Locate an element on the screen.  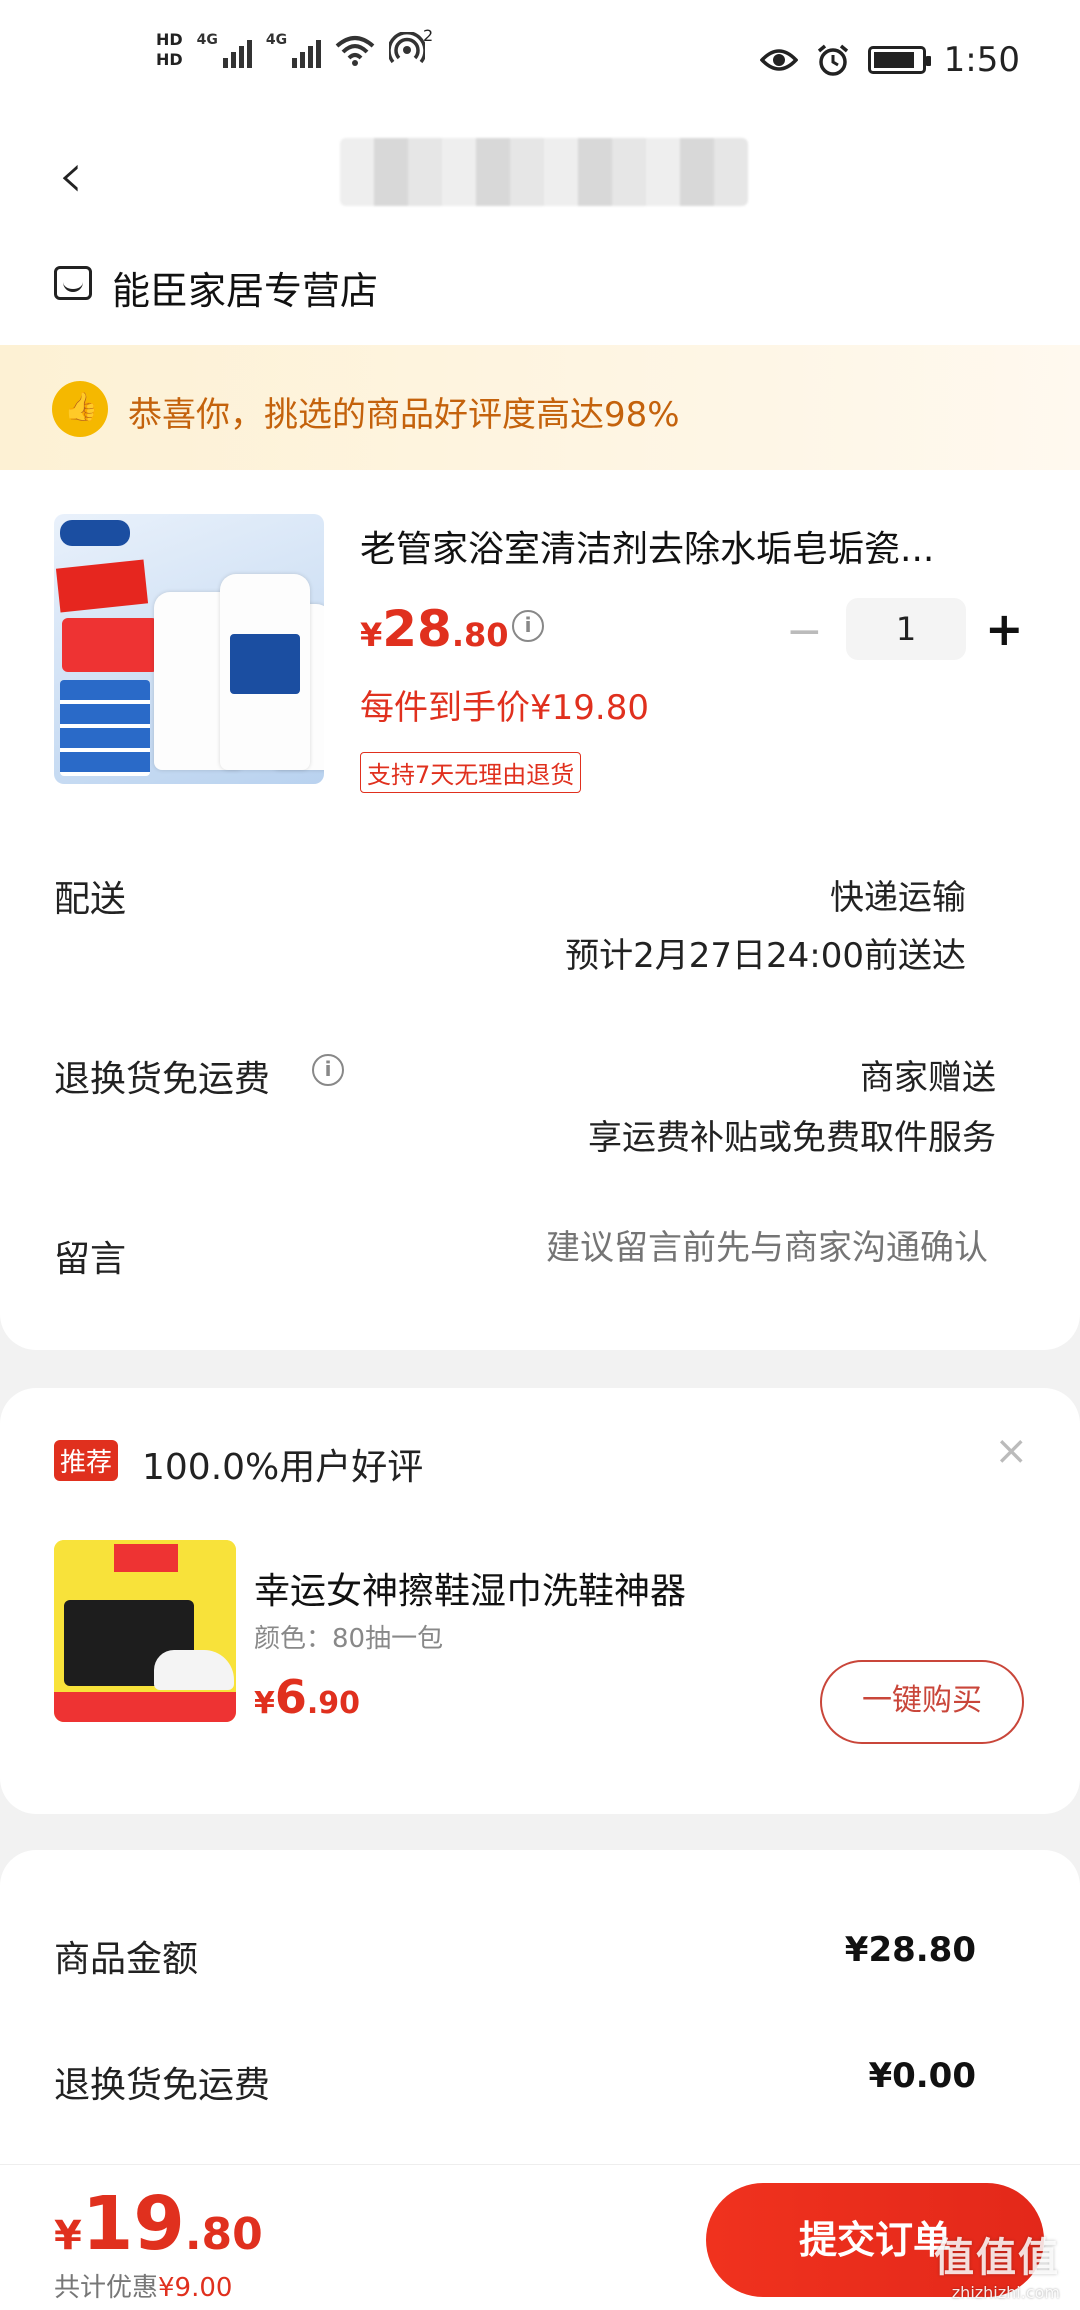
discount-label: 共计优惠 is located at coordinates (106, 2288).